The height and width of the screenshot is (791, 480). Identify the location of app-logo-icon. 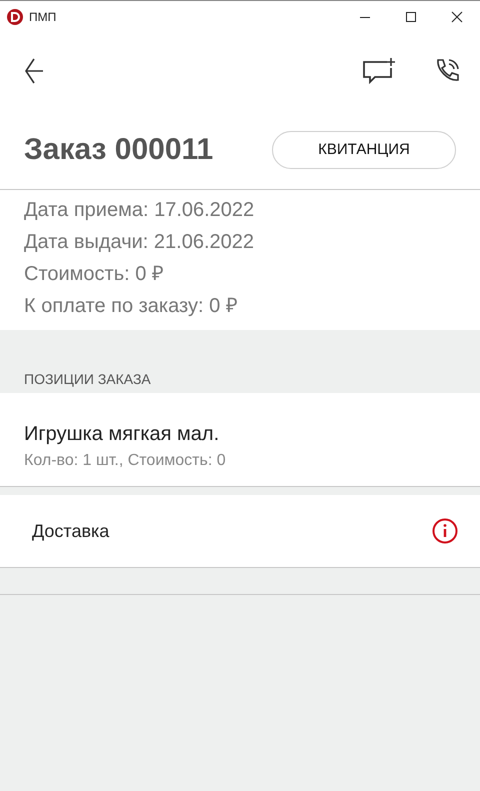
(15, 16).